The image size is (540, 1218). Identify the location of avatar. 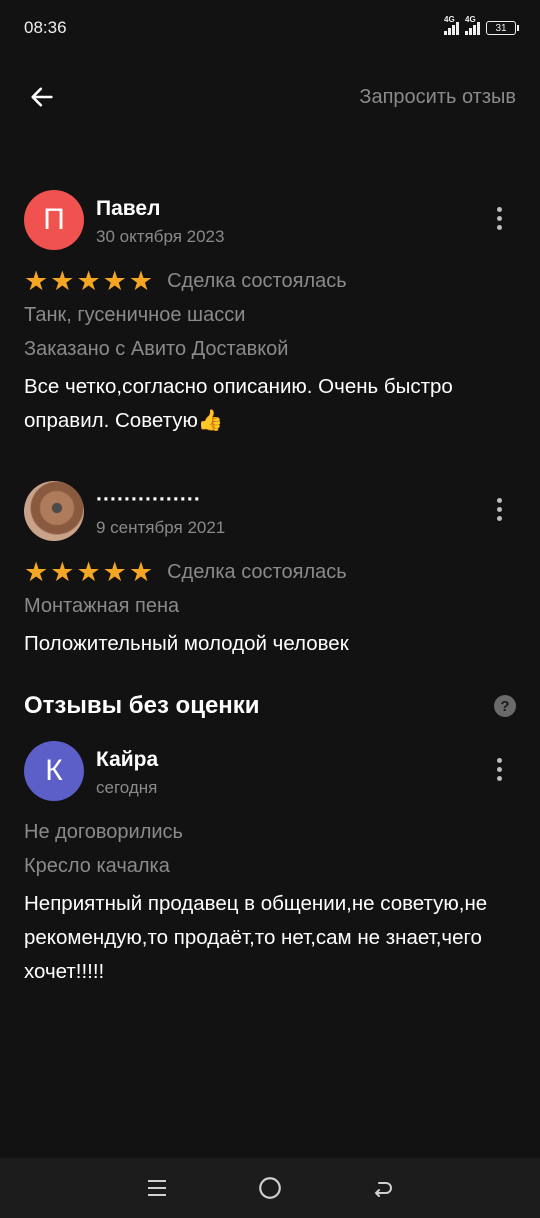
(54, 511).